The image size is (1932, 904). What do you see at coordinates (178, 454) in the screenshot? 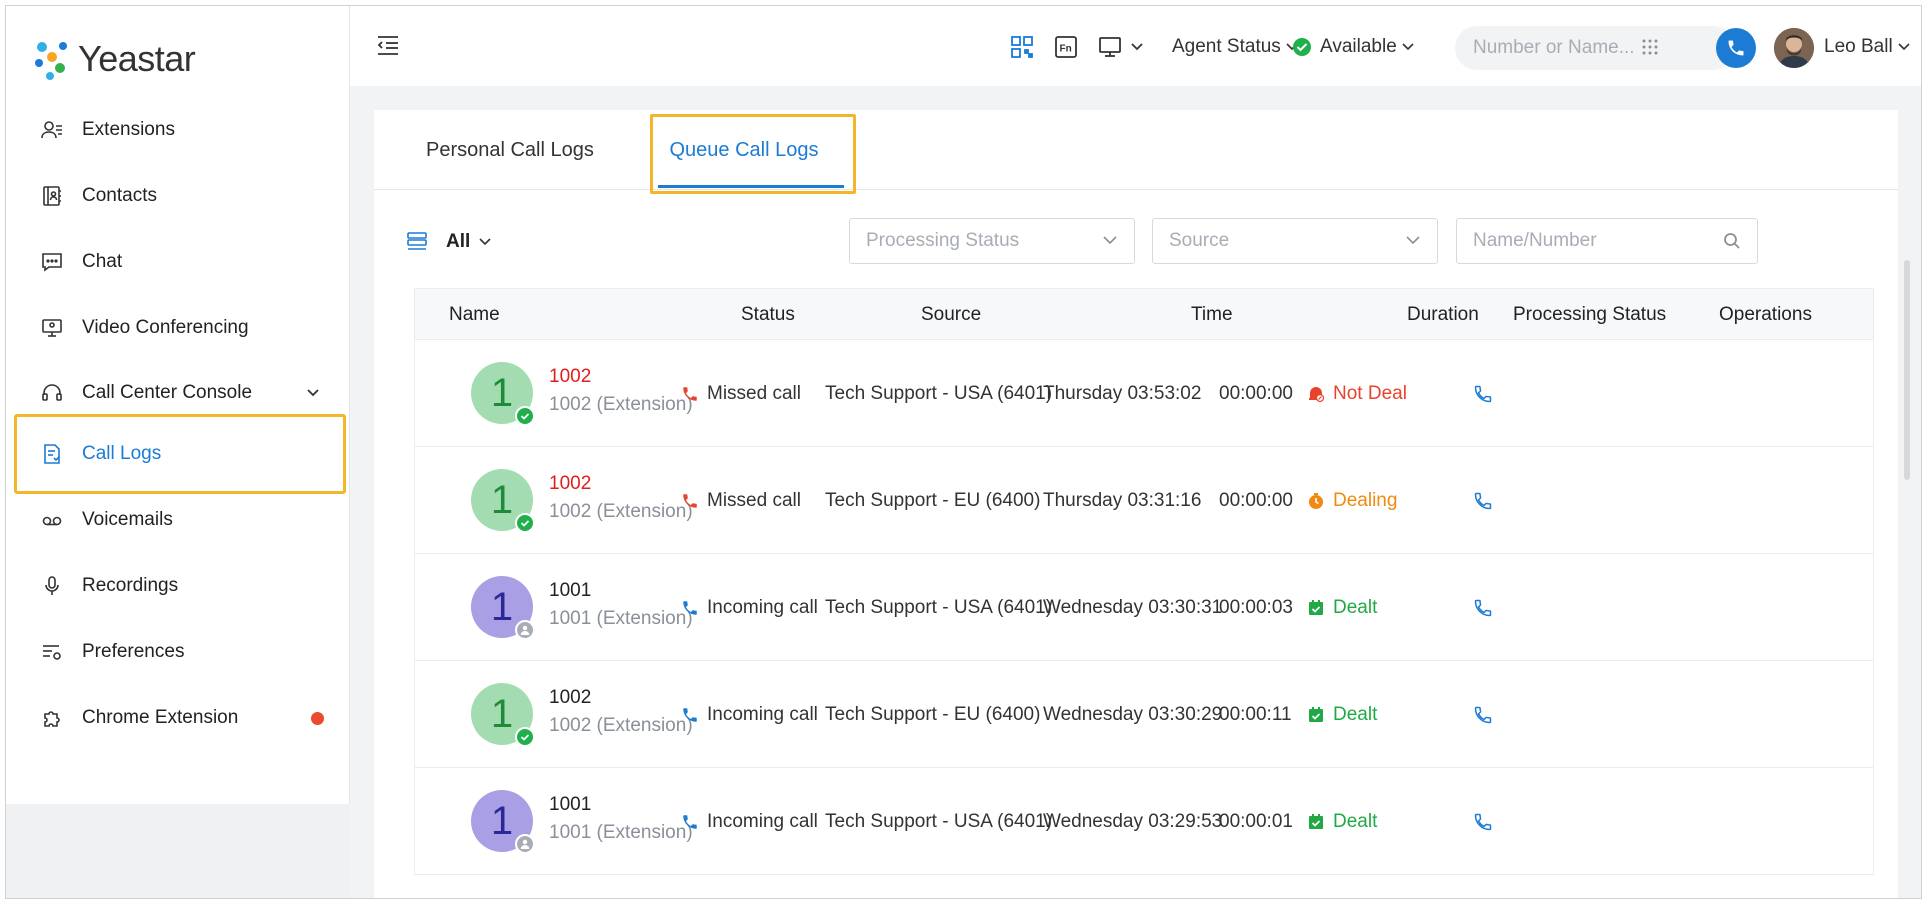
I see `sidebar-item-call-logs: Call Logs` at bounding box center [178, 454].